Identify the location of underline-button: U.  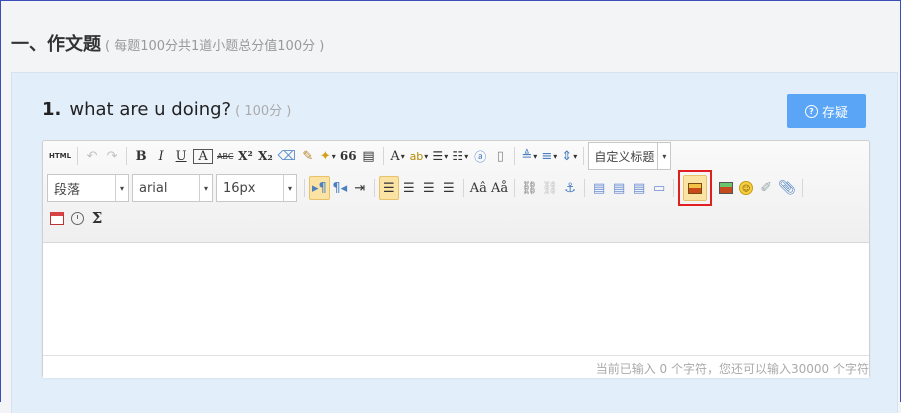
(181, 156).